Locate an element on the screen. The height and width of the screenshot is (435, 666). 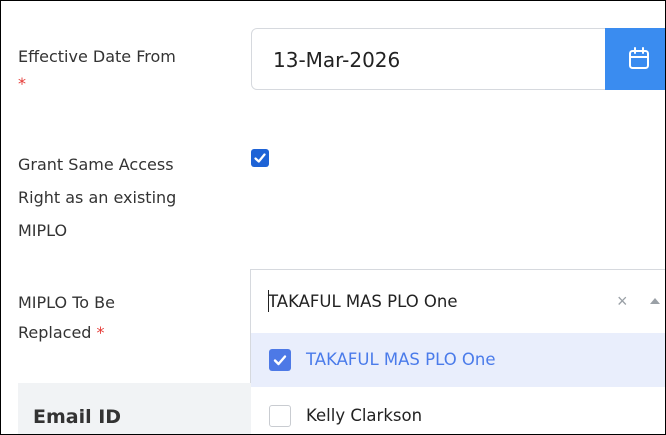
option-checkbox is located at coordinates (280, 416).